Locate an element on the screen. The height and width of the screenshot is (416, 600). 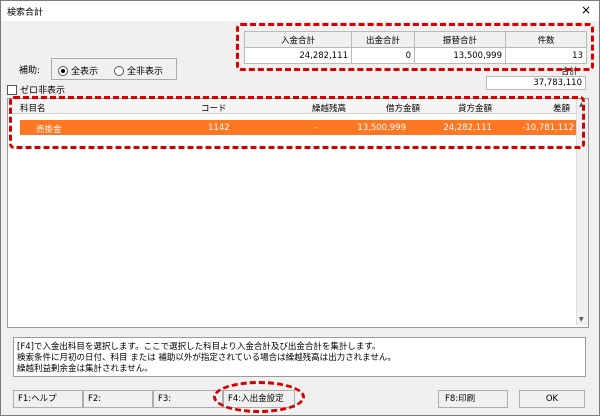
title-bar: 検索合計 × is located at coordinates (300, 11).